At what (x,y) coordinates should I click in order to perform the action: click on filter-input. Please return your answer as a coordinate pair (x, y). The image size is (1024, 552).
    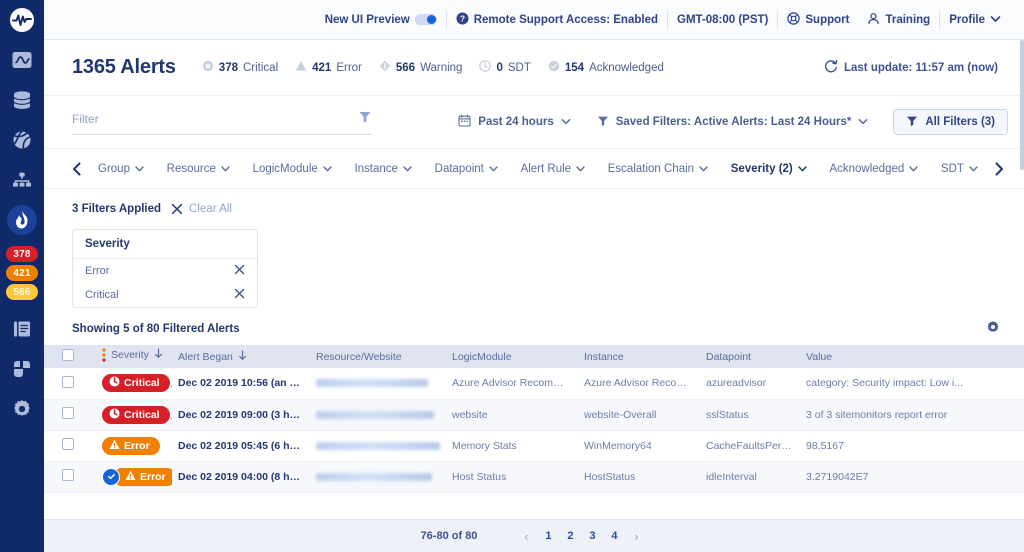
    Looking at the image, I should click on (215, 119).